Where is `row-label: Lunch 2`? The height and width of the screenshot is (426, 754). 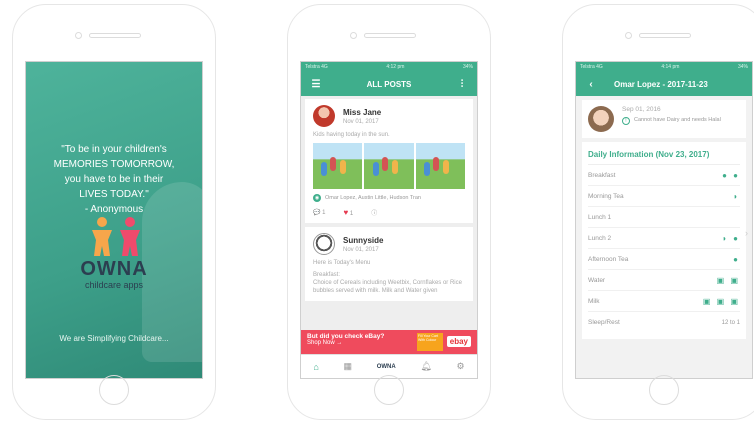 row-label: Lunch 2 is located at coordinates (600, 238).